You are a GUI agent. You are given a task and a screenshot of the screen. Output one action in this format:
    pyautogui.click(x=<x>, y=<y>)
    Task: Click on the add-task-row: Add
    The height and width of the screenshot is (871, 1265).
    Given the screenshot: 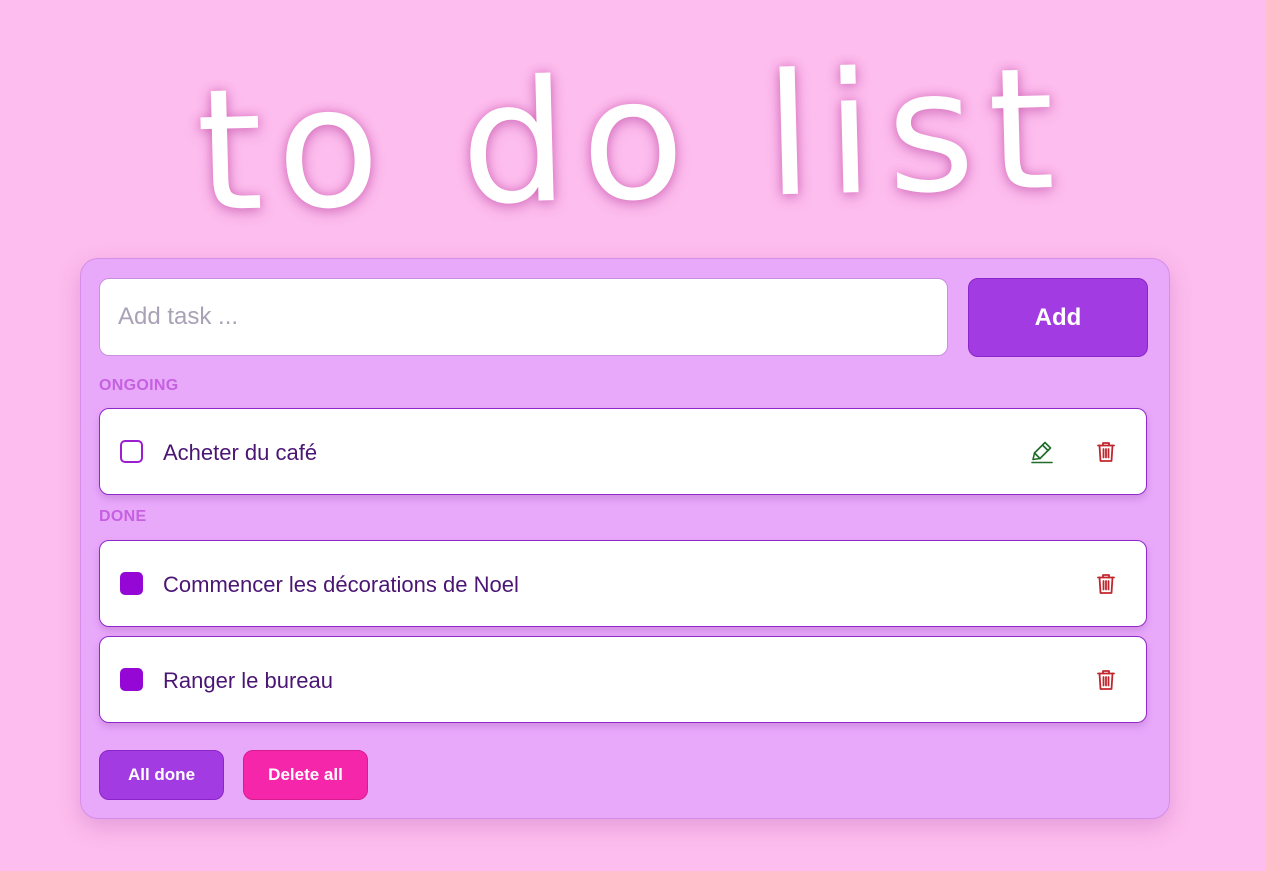 What is the action you would take?
    pyautogui.click(x=623, y=318)
    